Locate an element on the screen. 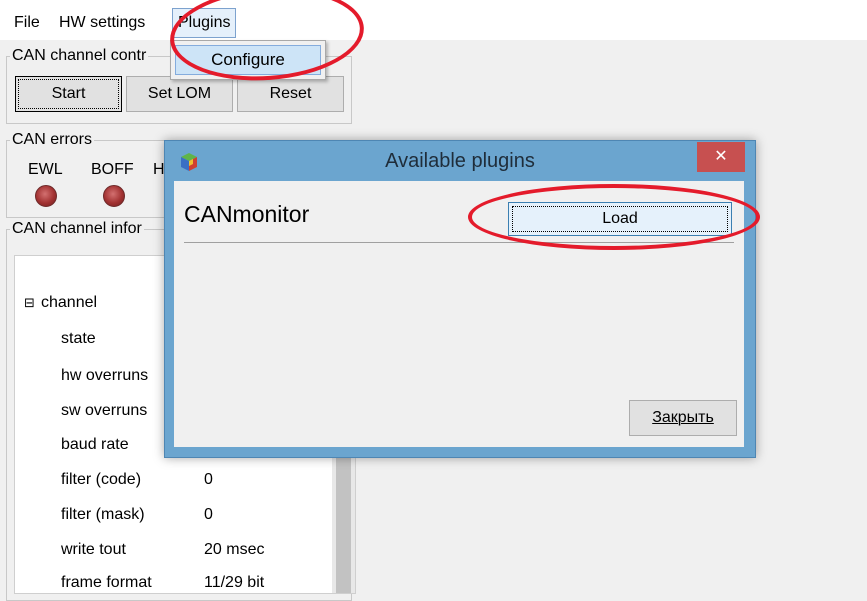 The image size is (867, 601). tree-expander-icon: ⊟ is located at coordinates (29, 303).